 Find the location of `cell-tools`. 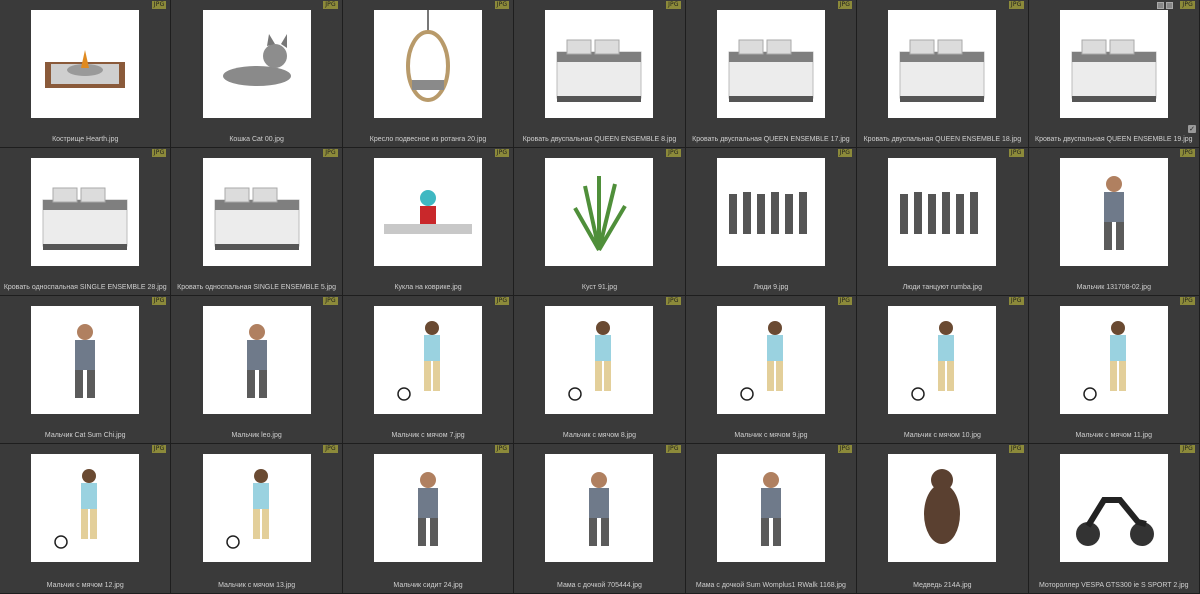

cell-tools is located at coordinates (1165, 5).